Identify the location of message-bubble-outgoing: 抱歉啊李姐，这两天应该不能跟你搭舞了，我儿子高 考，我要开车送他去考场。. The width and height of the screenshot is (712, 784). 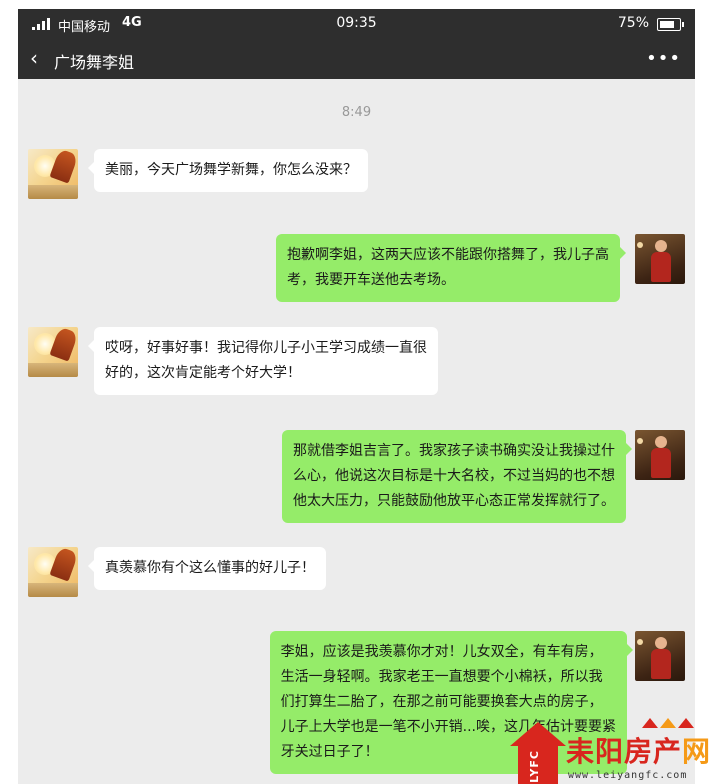
(451, 268).